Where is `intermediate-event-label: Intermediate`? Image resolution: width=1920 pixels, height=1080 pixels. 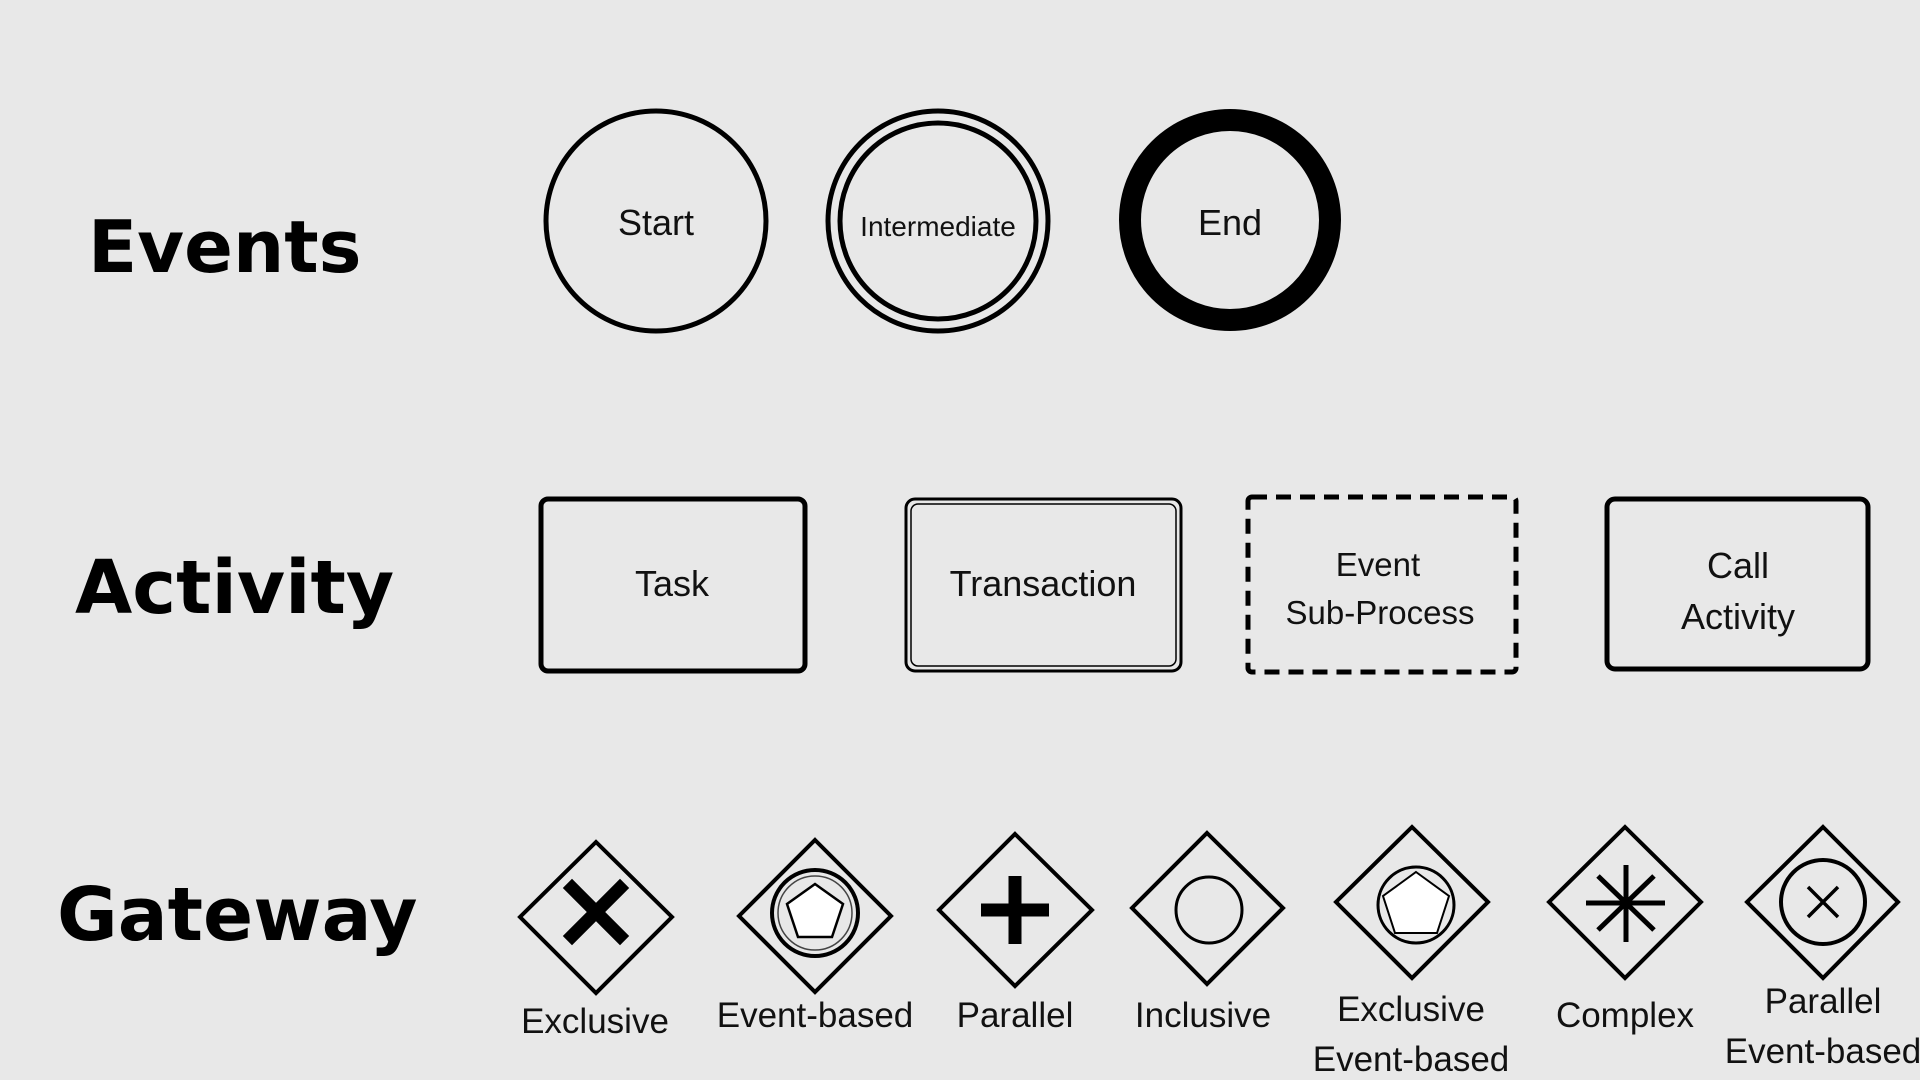 intermediate-event-label: Intermediate is located at coordinates (938, 226).